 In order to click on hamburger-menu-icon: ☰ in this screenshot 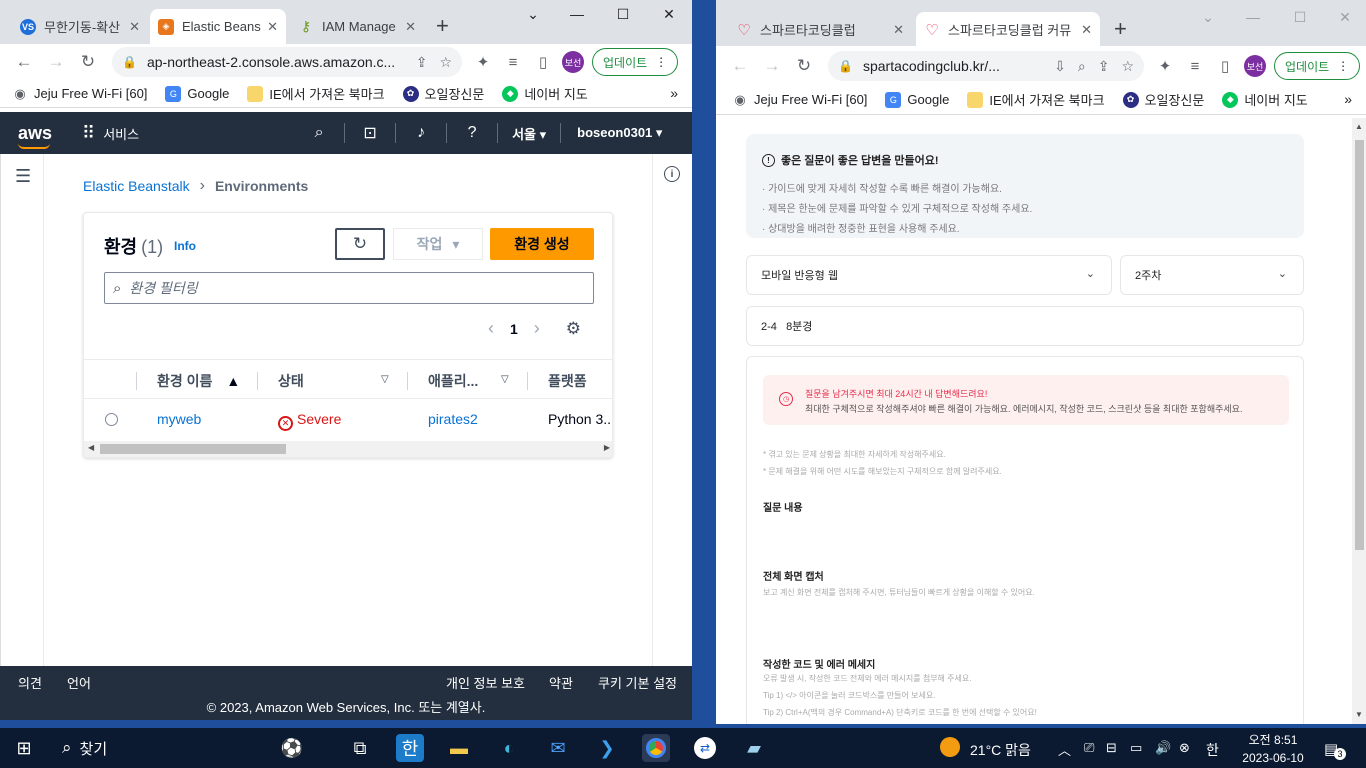, I will do `click(23, 176)`.